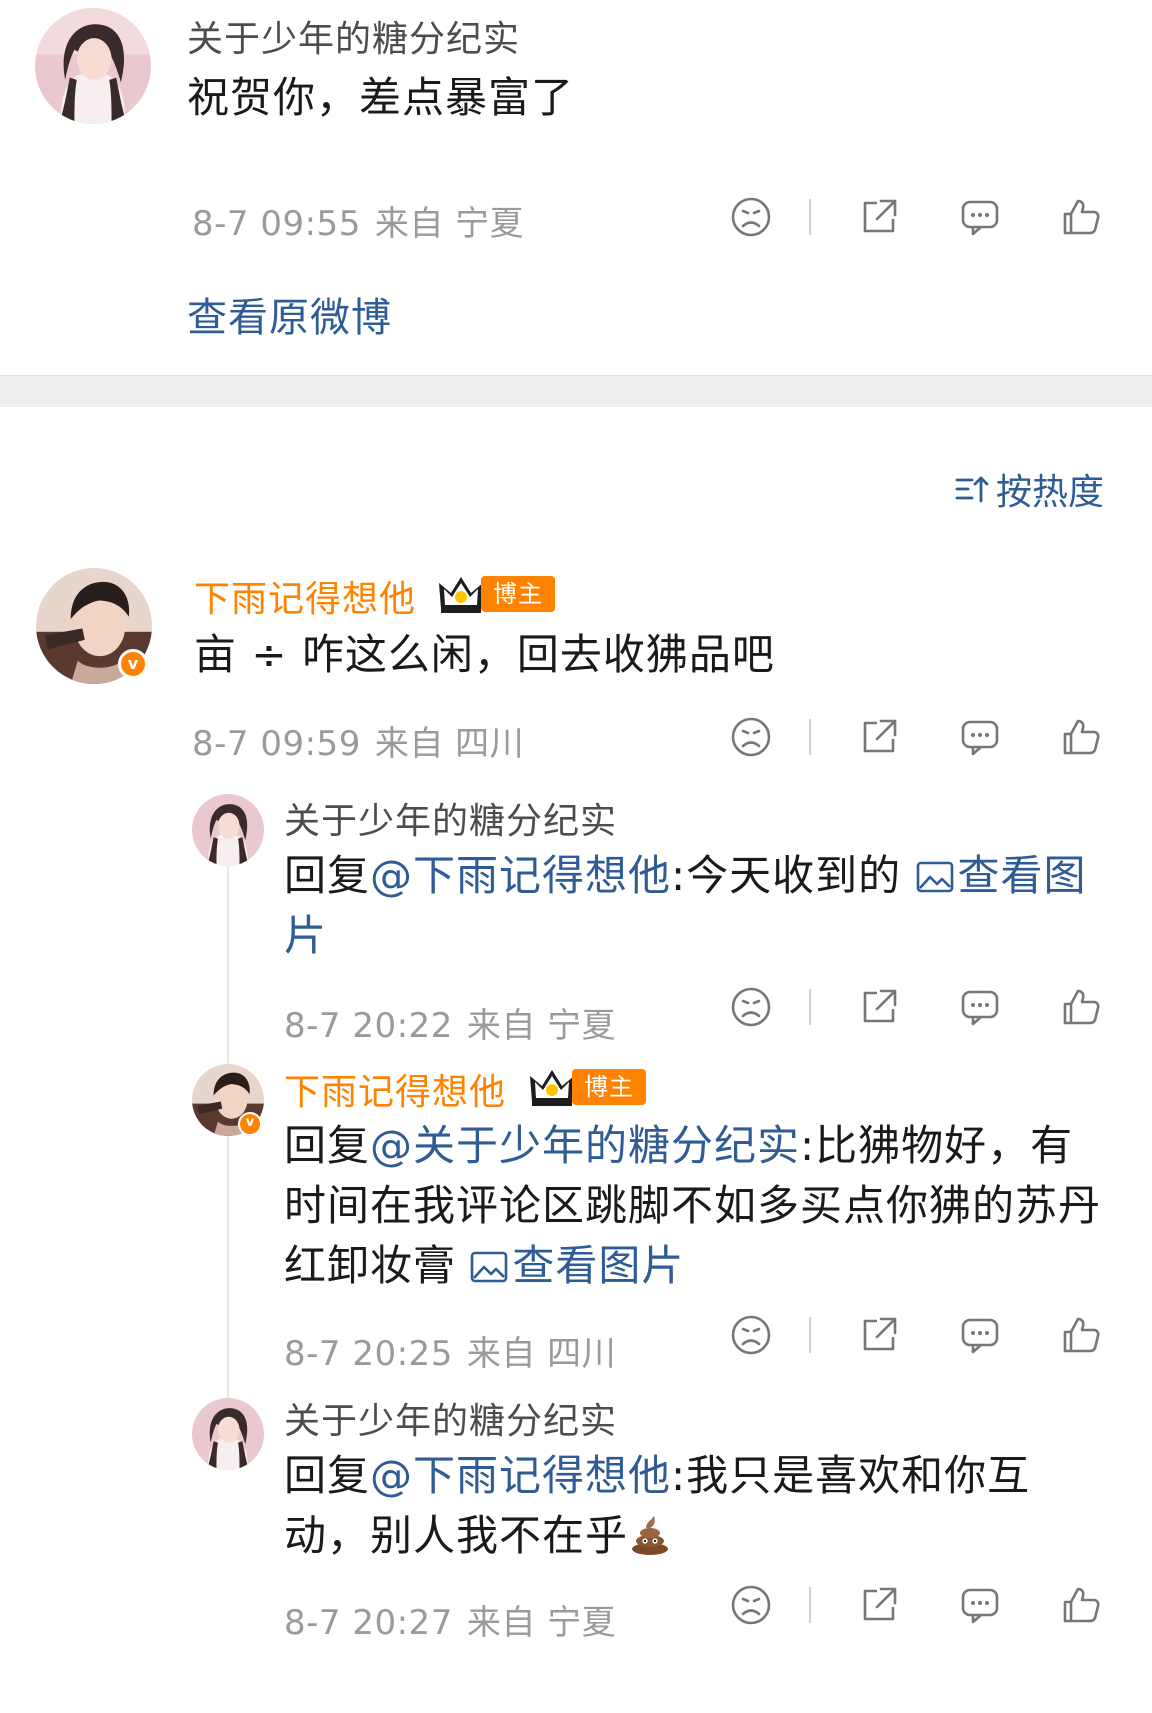 This screenshot has height=1713, width=1152. I want to click on post-author-name: 关于少年的糖分纪实, so click(353, 36).